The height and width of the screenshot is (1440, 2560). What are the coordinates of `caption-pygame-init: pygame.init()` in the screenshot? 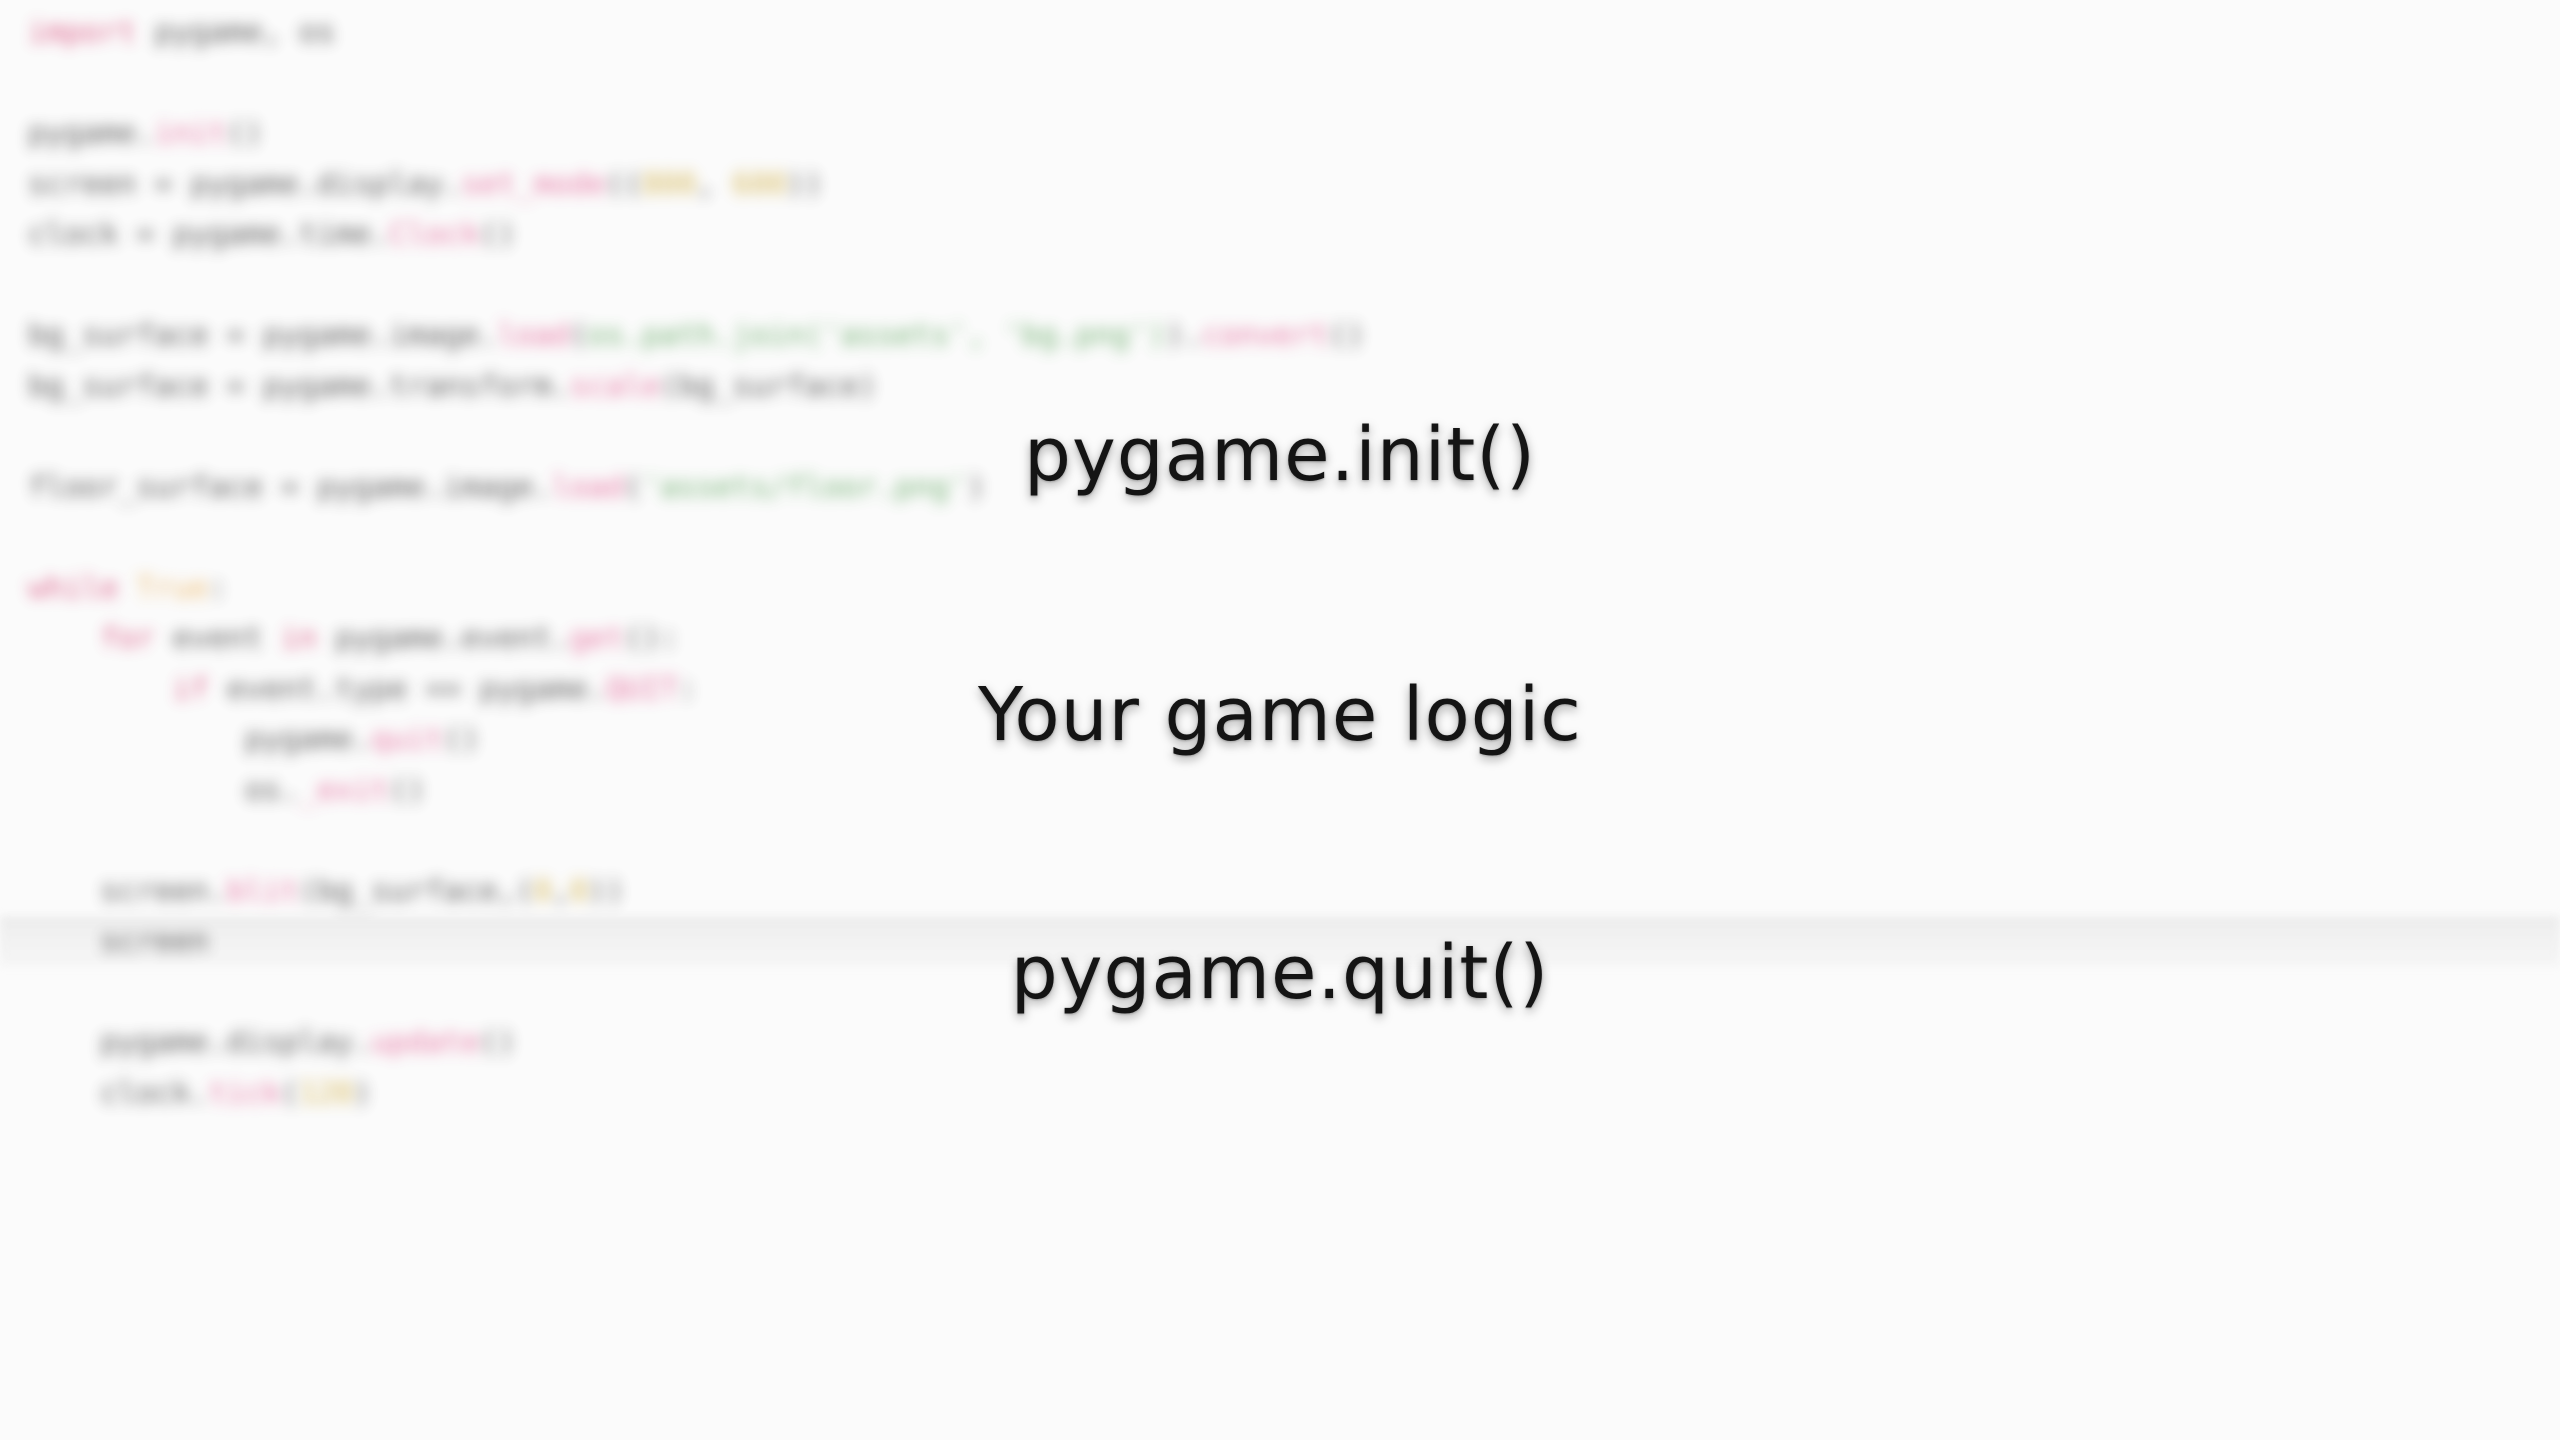 It's located at (1280, 455).